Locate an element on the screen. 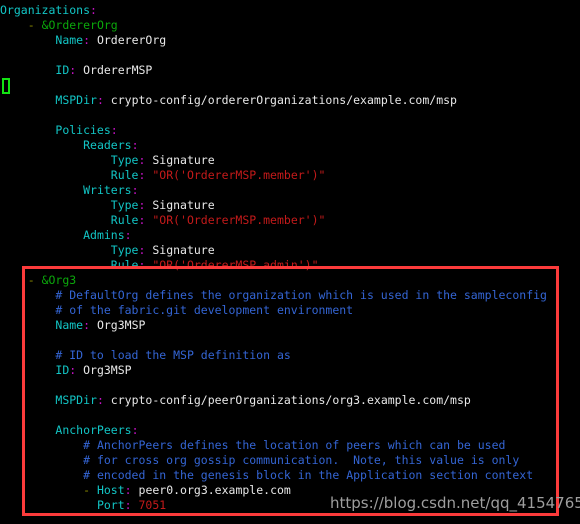 The height and width of the screenshot is (524, 580). yaml-value: Signature is located at coordinates (180, 250).